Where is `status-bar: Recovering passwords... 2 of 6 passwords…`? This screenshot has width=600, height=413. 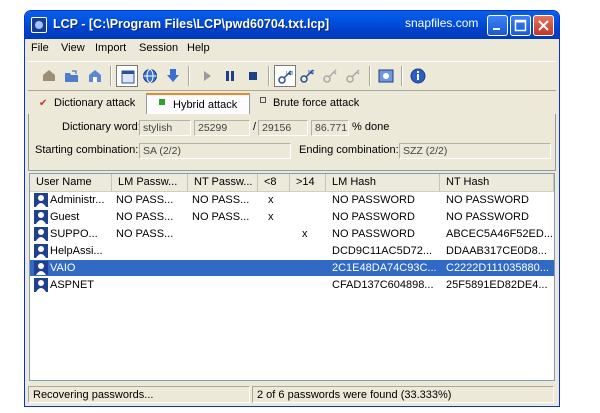
status-bar: Recovering passwords... 2 of 6 passwords… is located at coordinates (292, 395).